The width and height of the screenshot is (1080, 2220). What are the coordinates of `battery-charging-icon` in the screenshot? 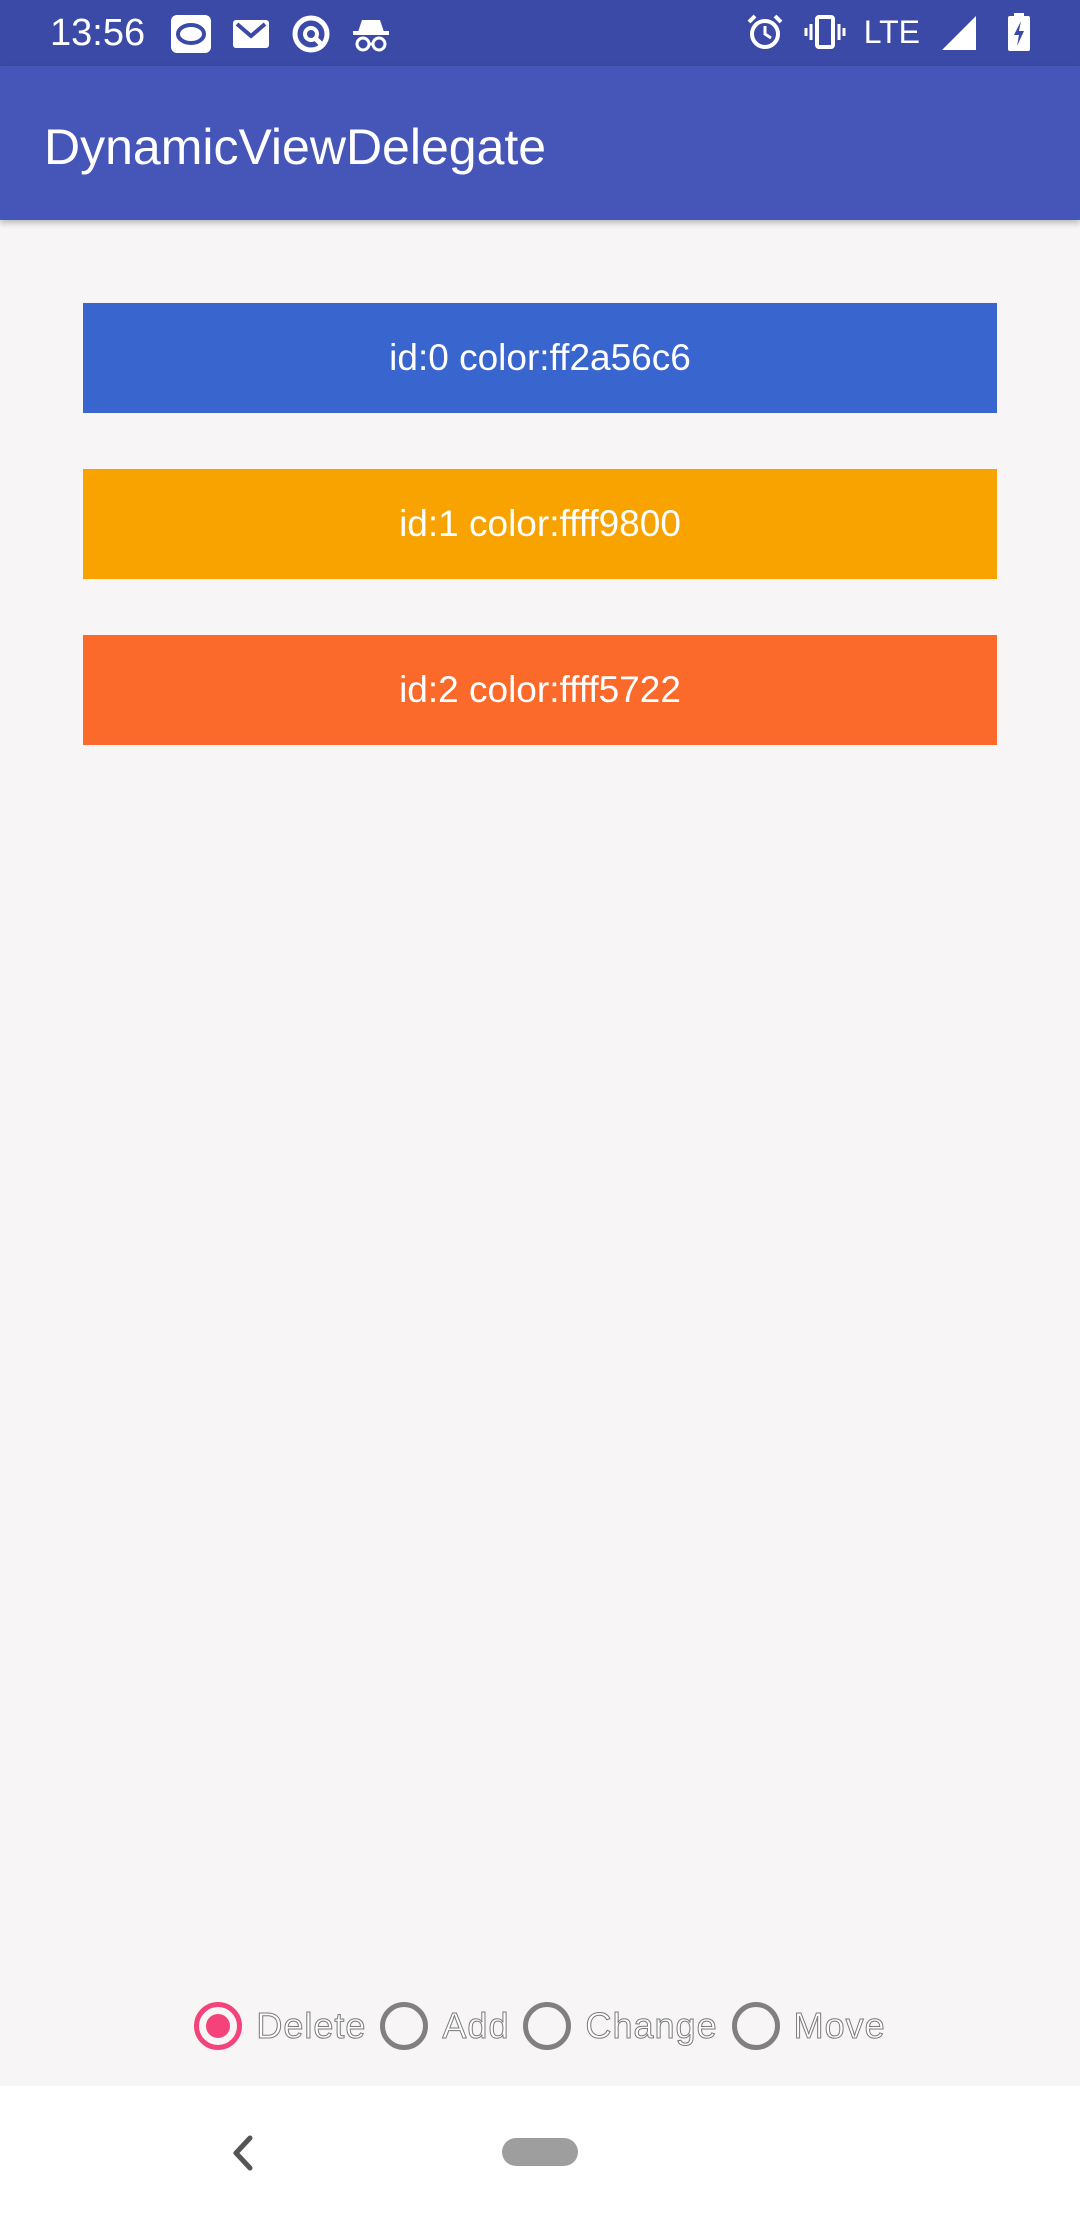 It's located at (1019, 32).